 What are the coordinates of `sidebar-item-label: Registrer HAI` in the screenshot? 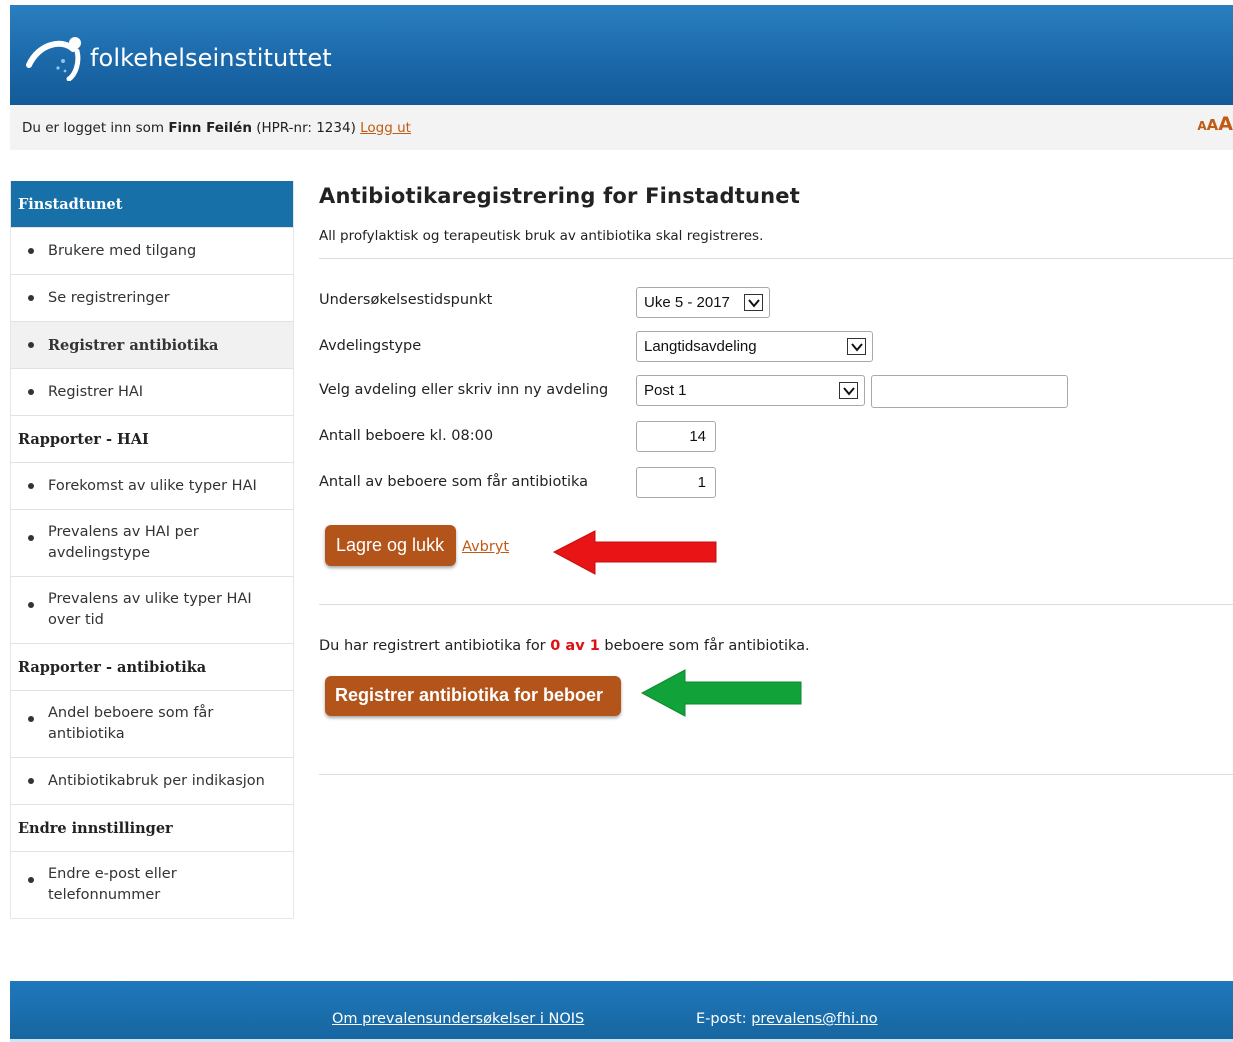 It's located at (96, 391).